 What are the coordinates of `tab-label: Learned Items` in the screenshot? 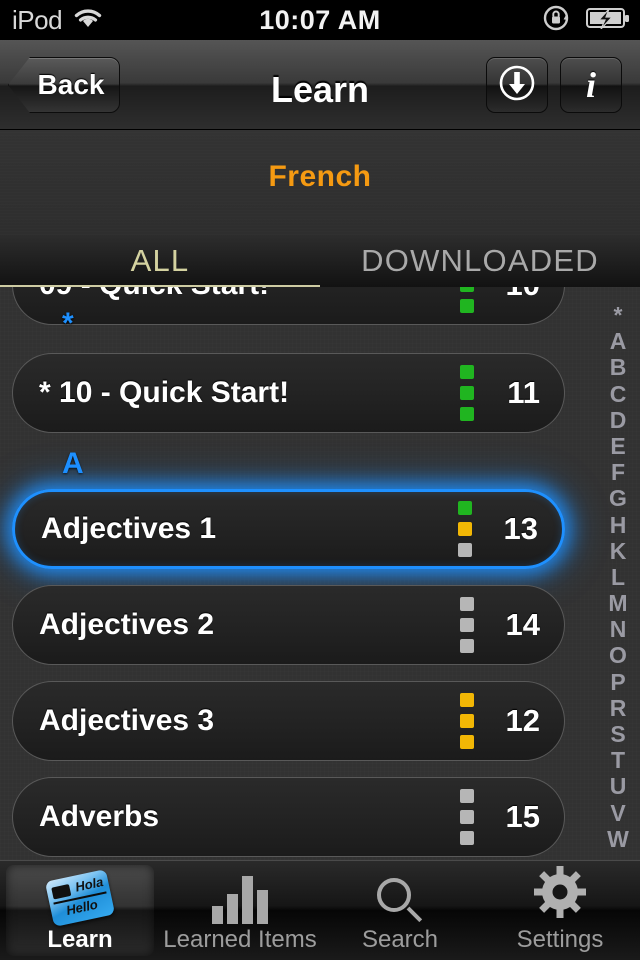 It's located at (240, 939).